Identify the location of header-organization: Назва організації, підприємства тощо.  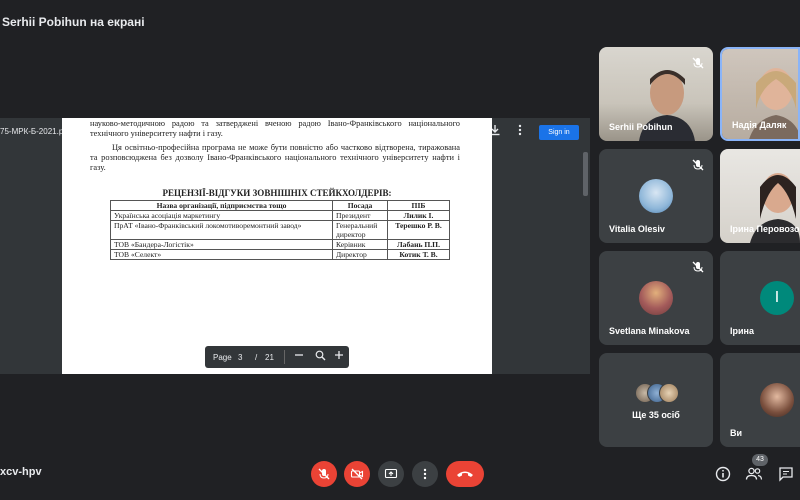
(221, 205).